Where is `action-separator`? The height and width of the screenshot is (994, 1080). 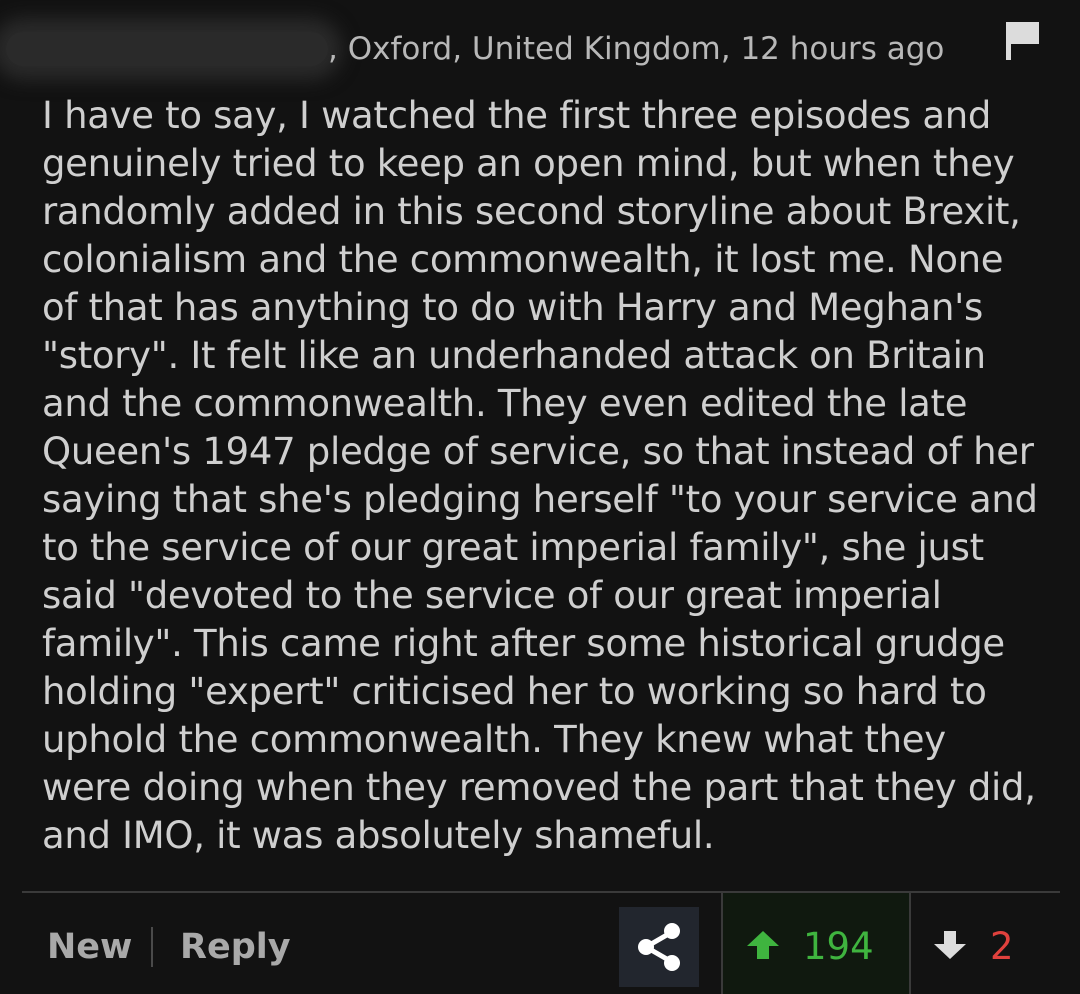 action-separator is located at coordinates (152, 947).